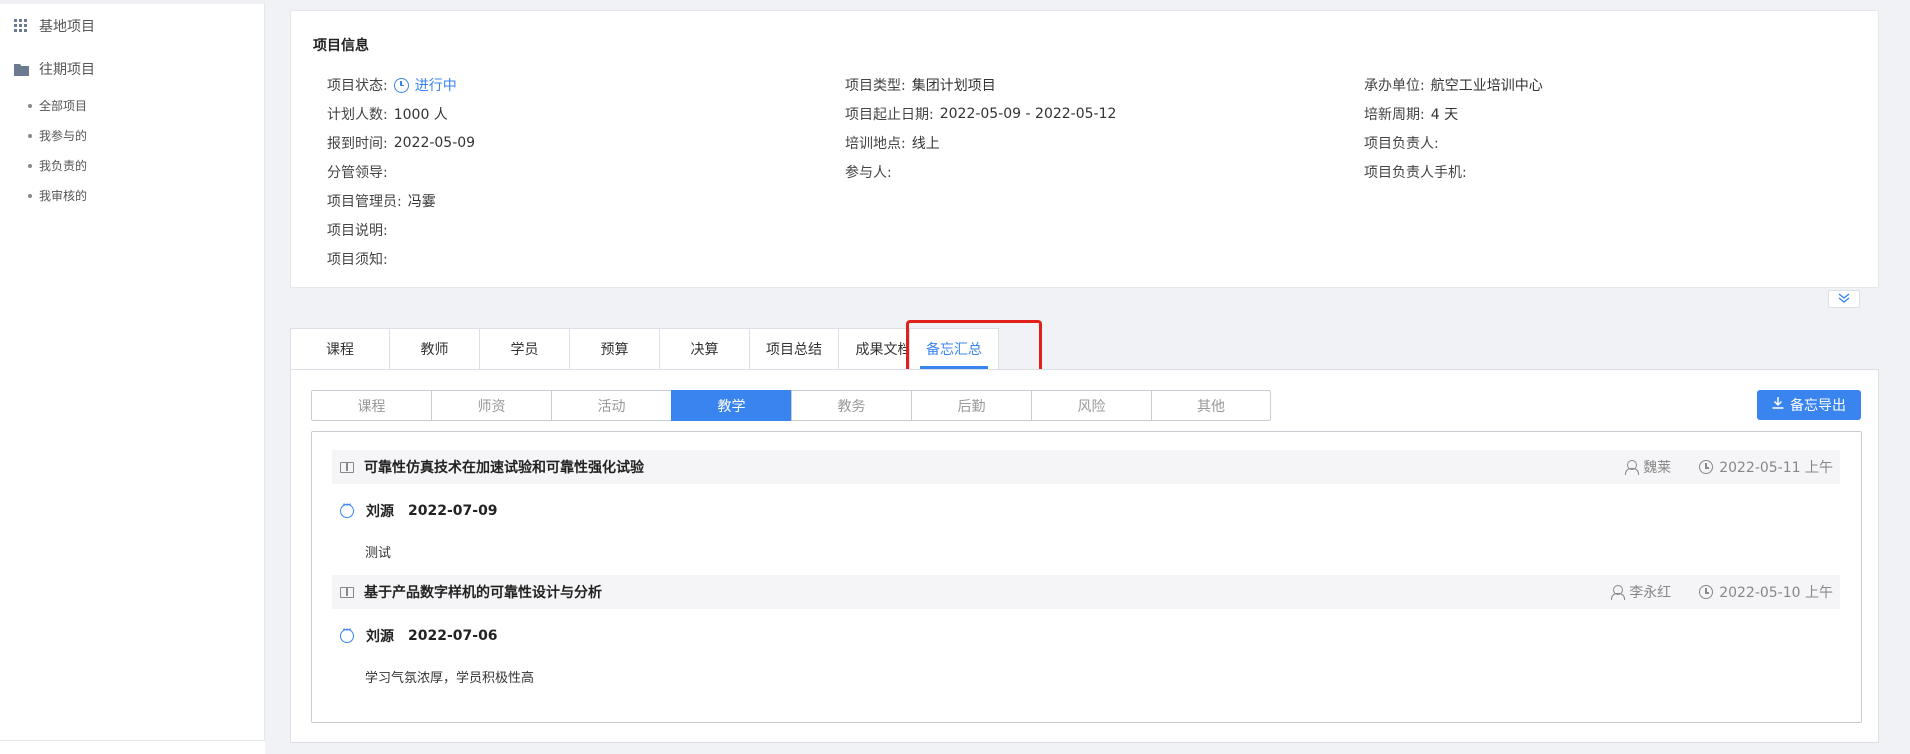 The width and height of the screenshot is (1910, 754). I want to click on sub-tabs: 课程 师资 活动 教学 教务 后勤 风险 其他, so click(791, 405).